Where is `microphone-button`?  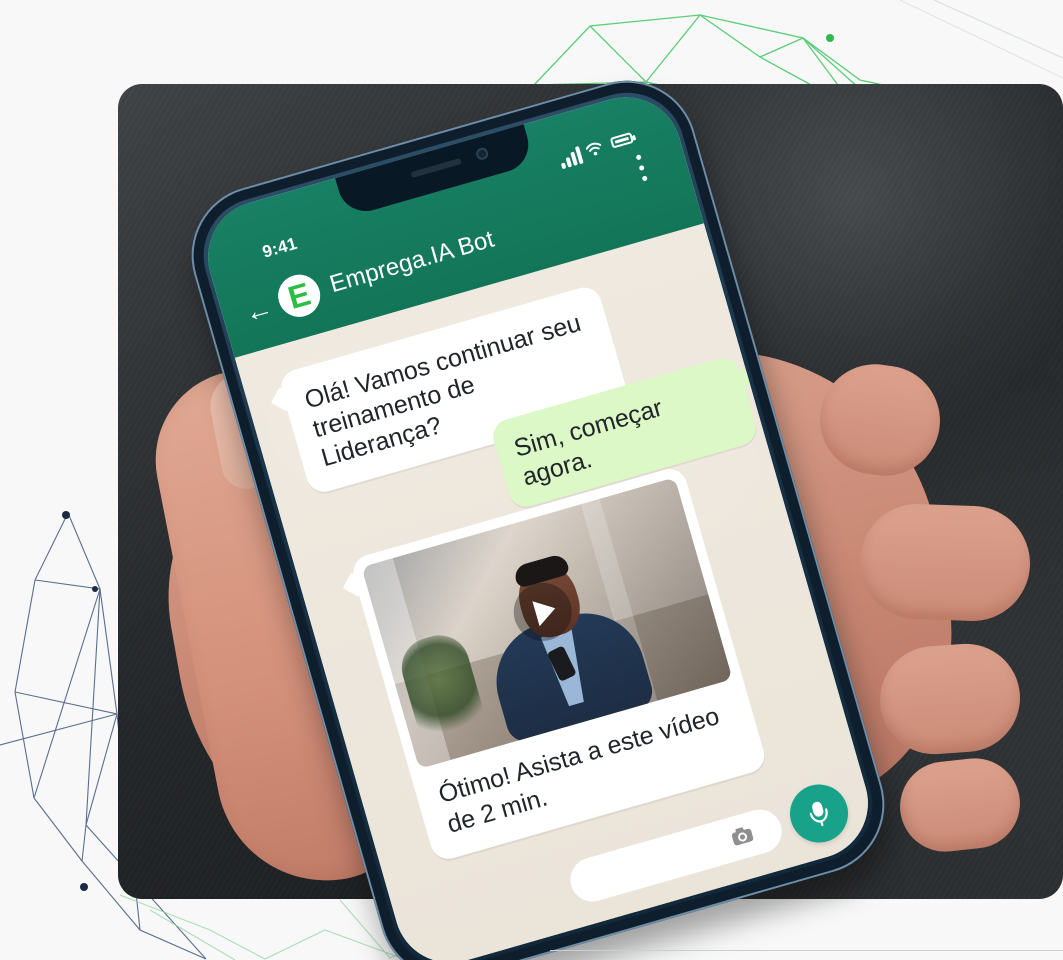
microphone-button is located at coordinates (819, 813).